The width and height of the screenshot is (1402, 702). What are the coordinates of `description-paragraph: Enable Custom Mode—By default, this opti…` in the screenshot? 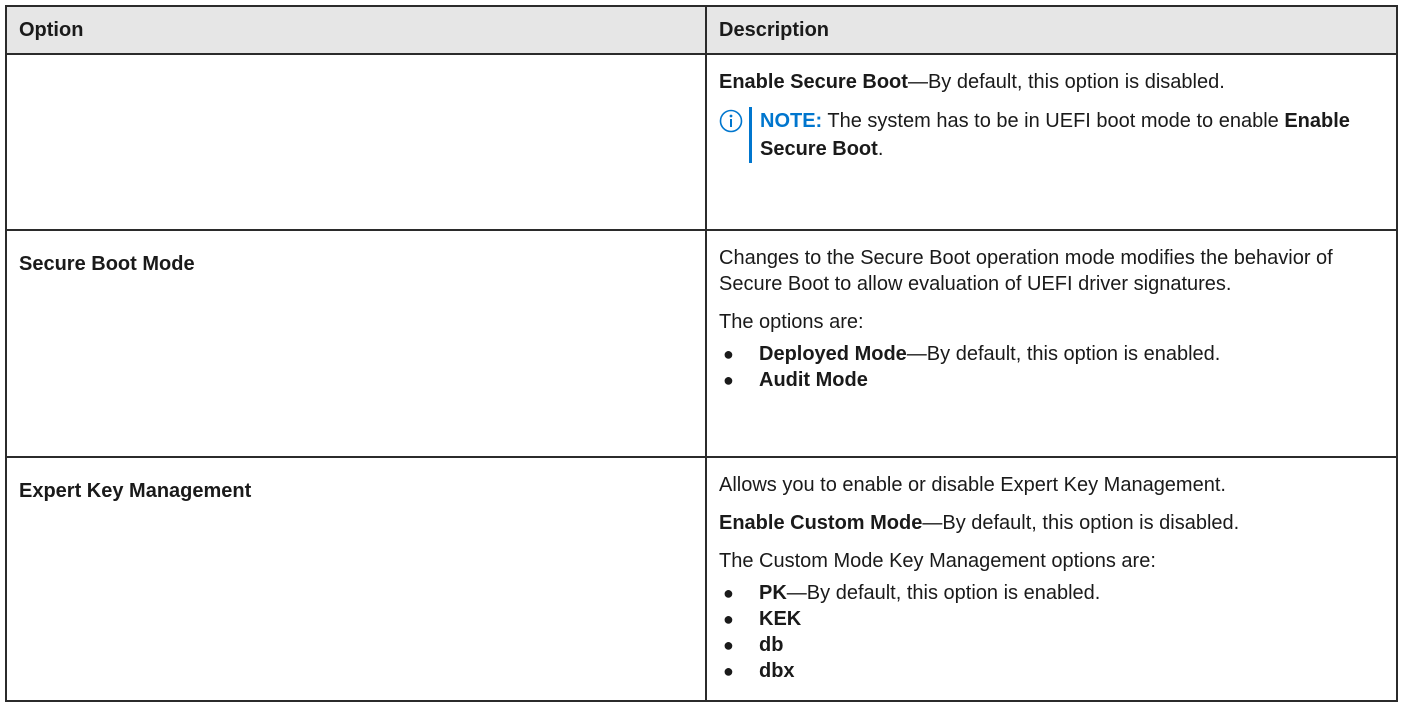 It's located at (1051, 523).